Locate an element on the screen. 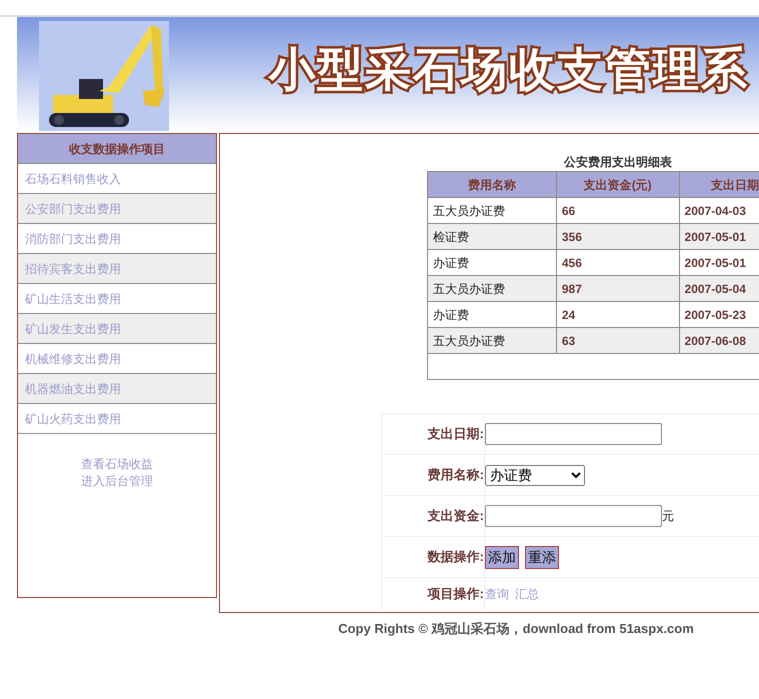 This screenshot has width=759, height=699. table-cell: 63 is located at coordinates (618, 341).